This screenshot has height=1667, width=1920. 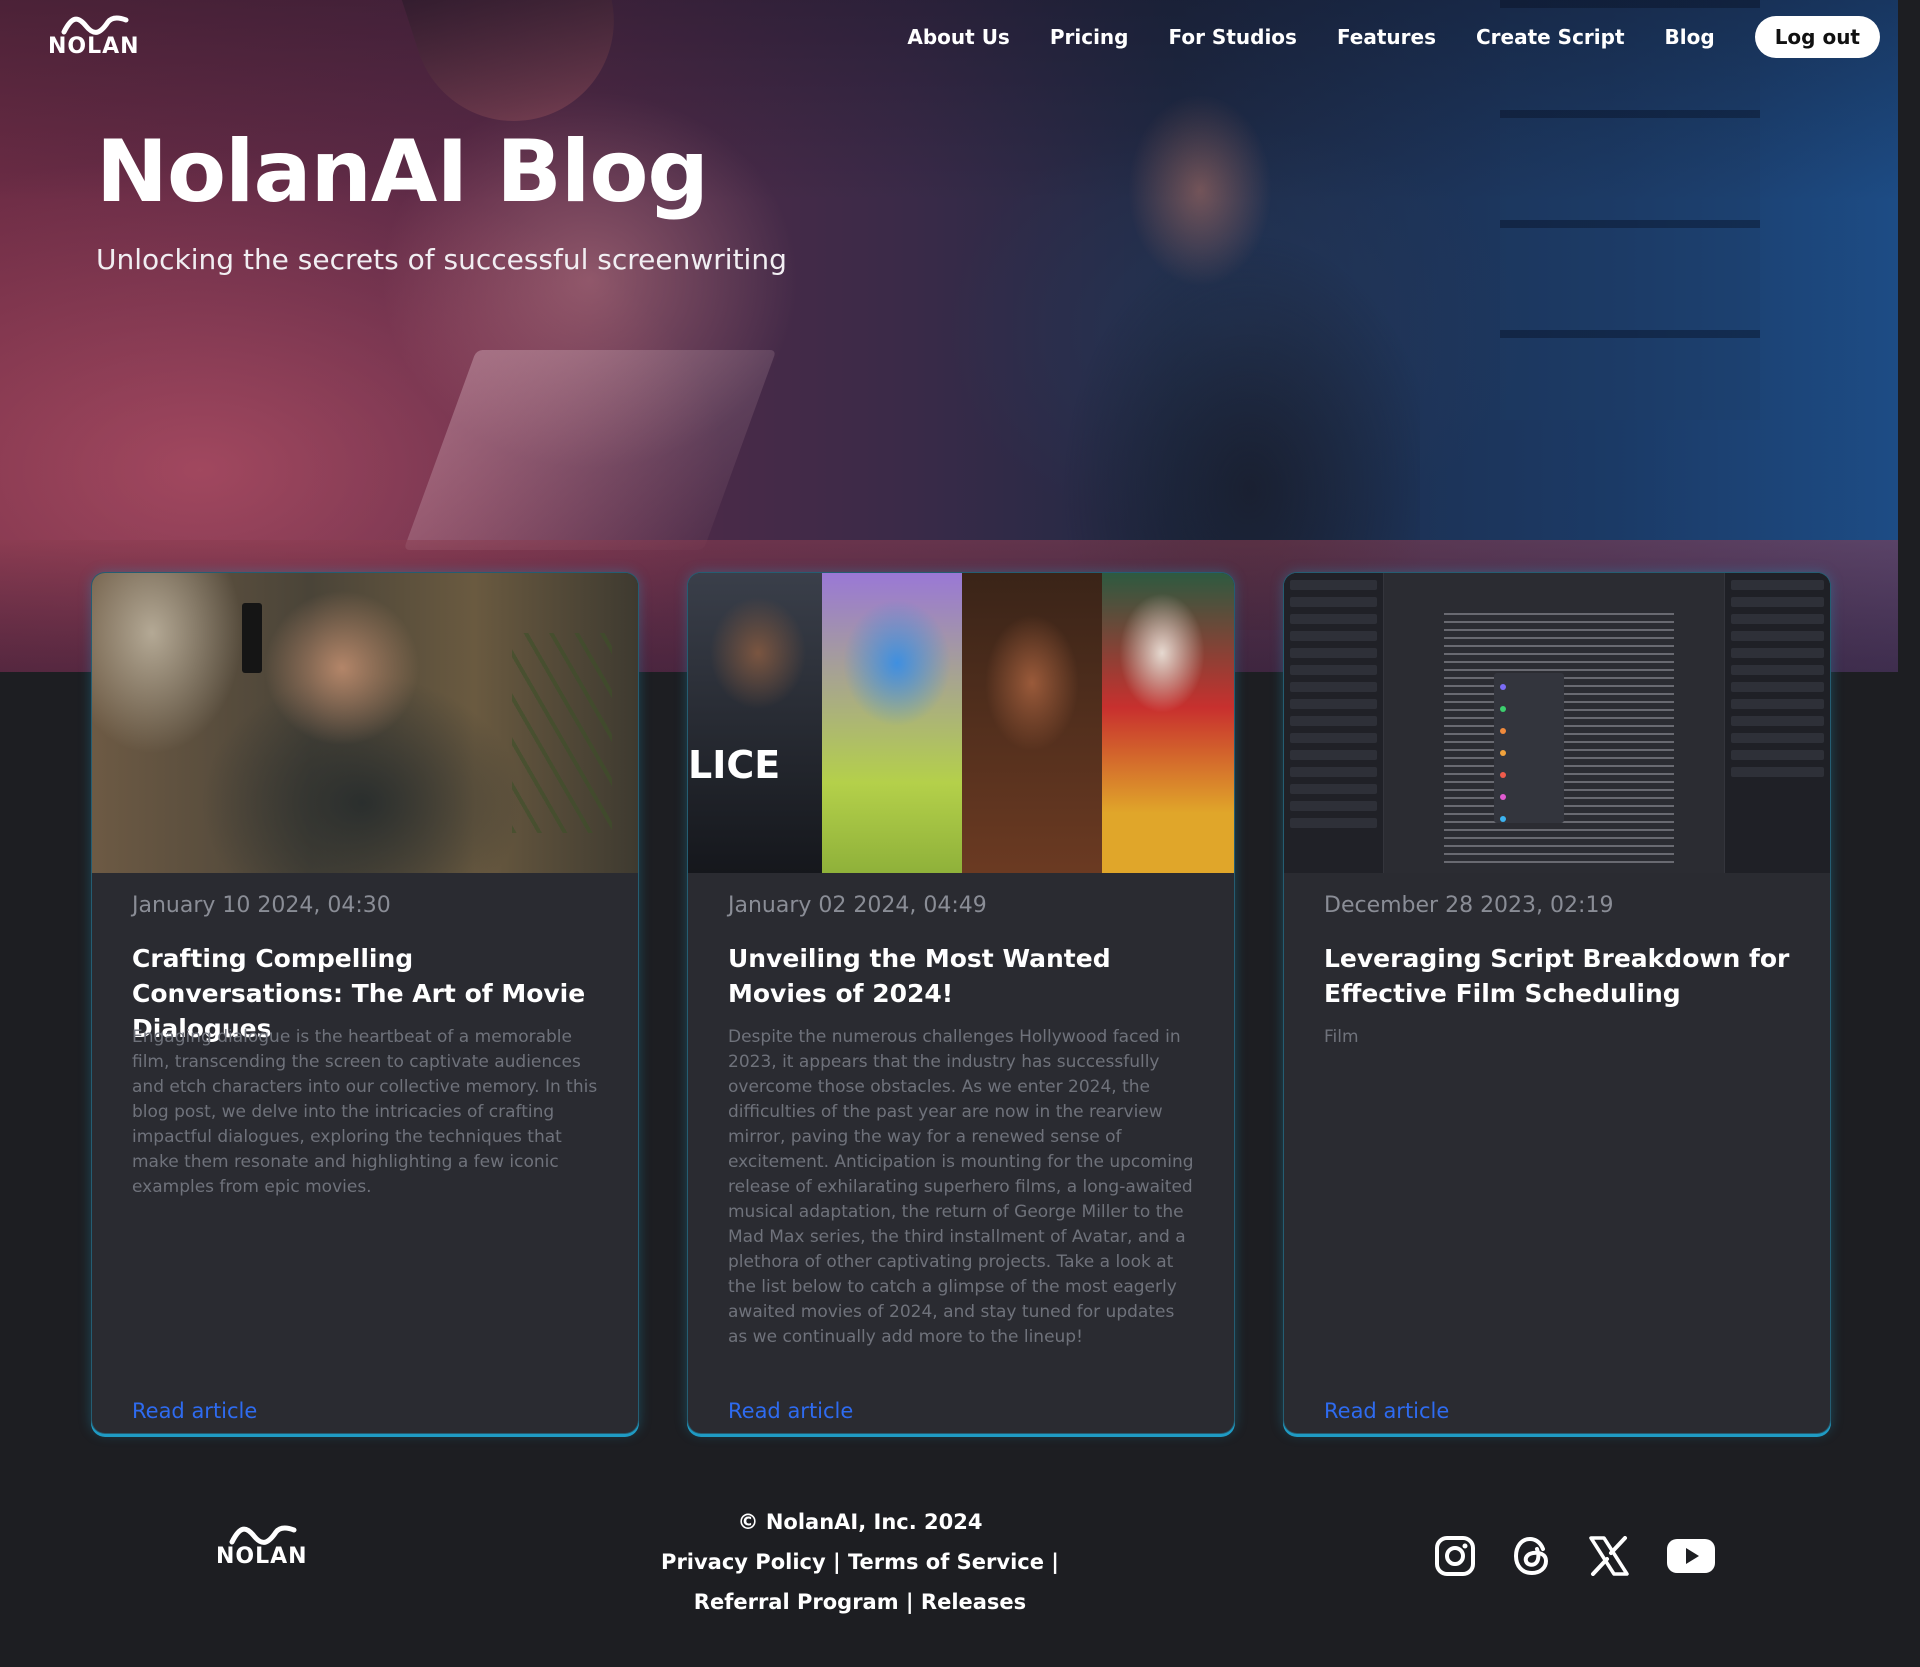 What do you see at coordinates (1609, 1558) in the screenshot?
I see `x-icon` at bounding box center [1609, 1558].